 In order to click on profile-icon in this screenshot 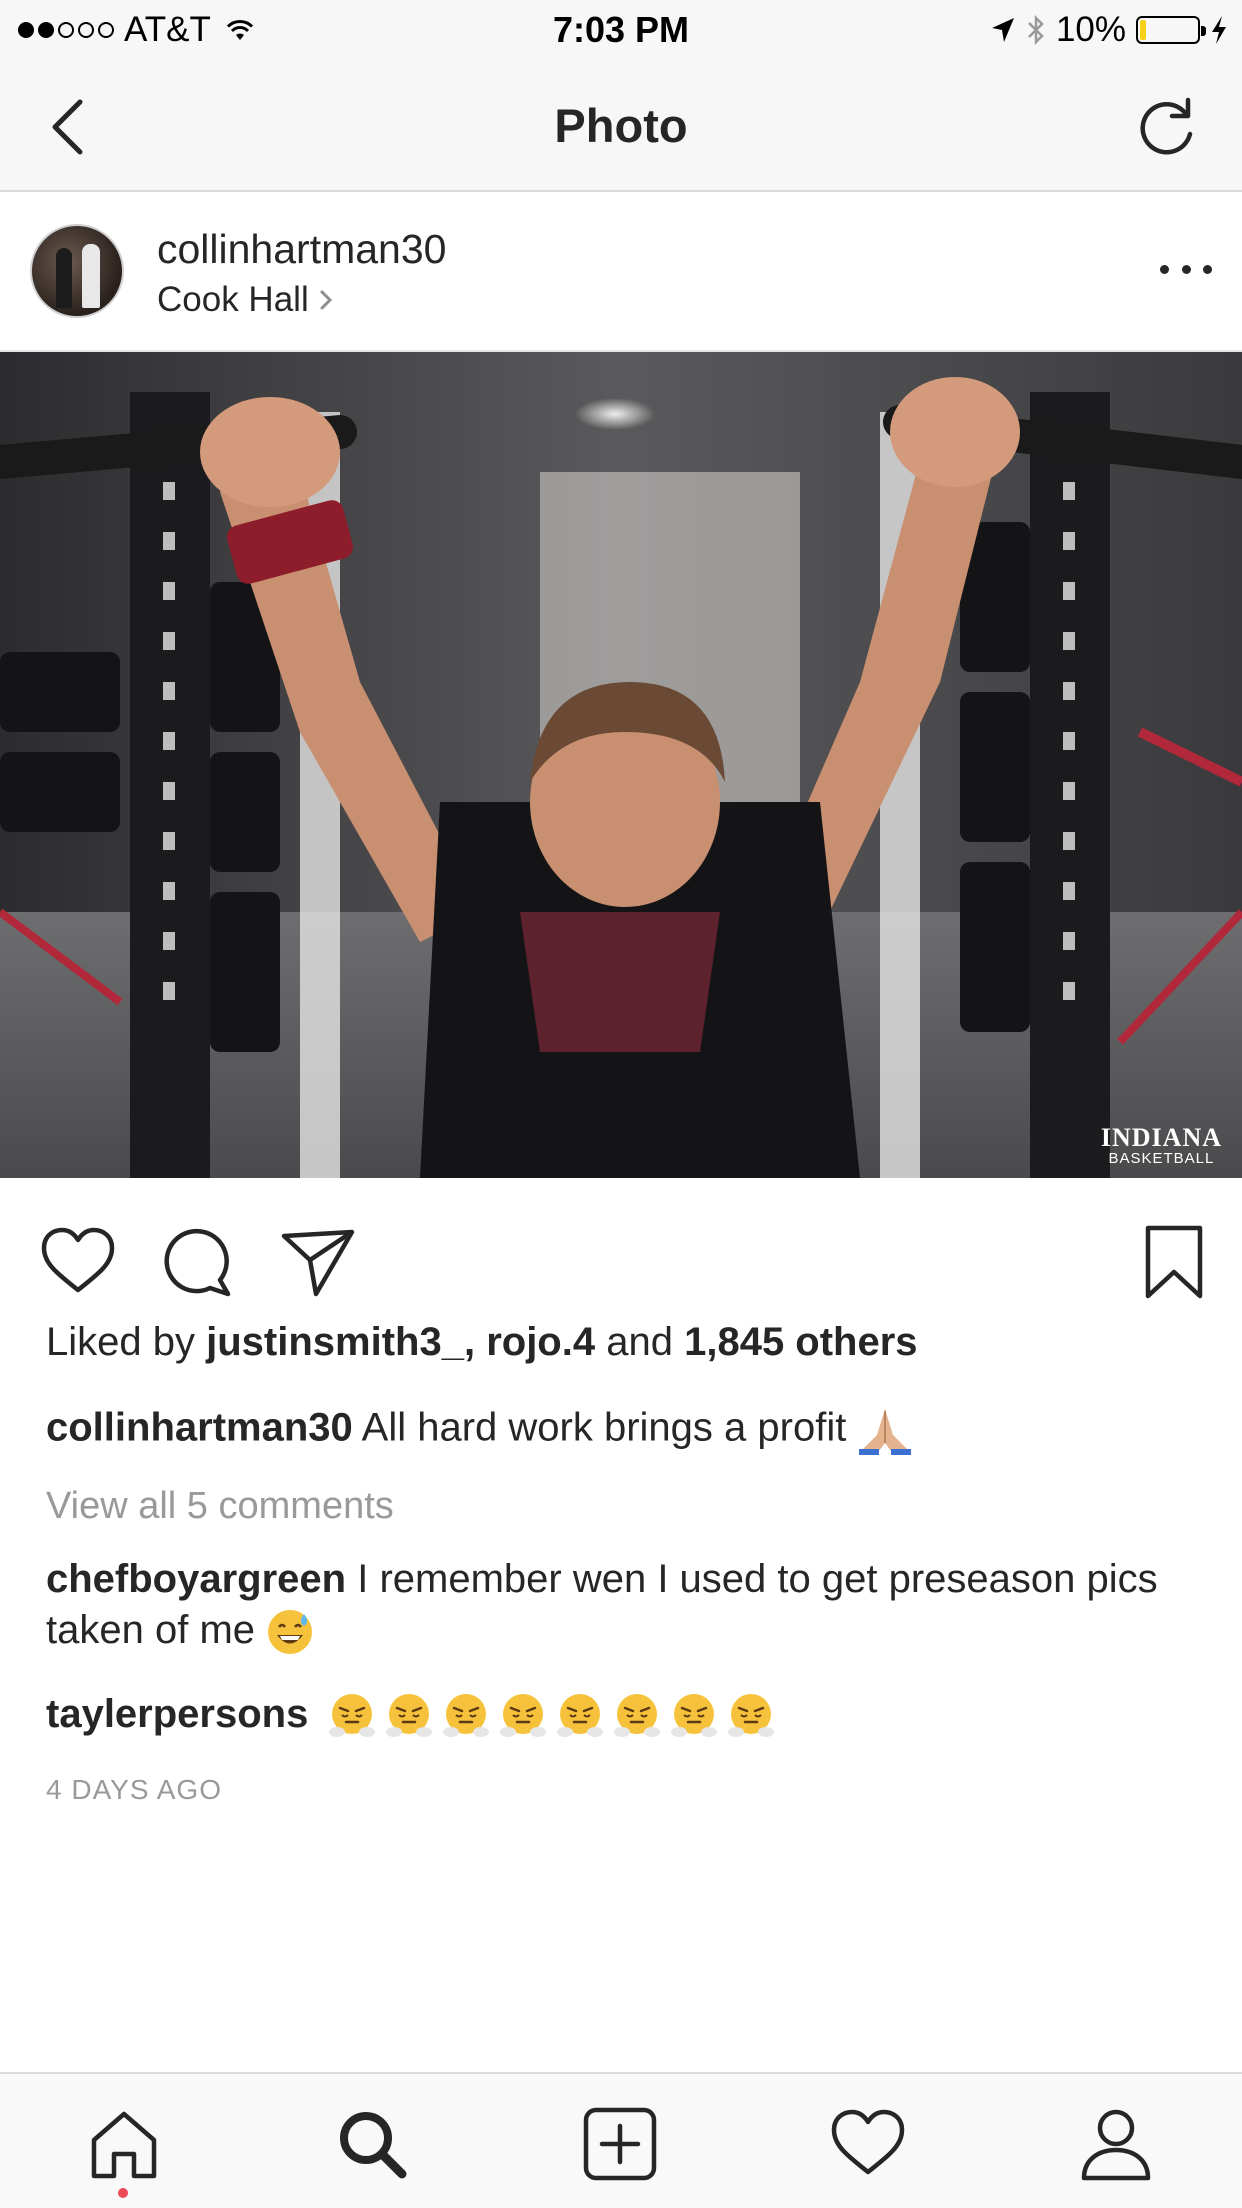, I will do `click(1116, 2145)`.